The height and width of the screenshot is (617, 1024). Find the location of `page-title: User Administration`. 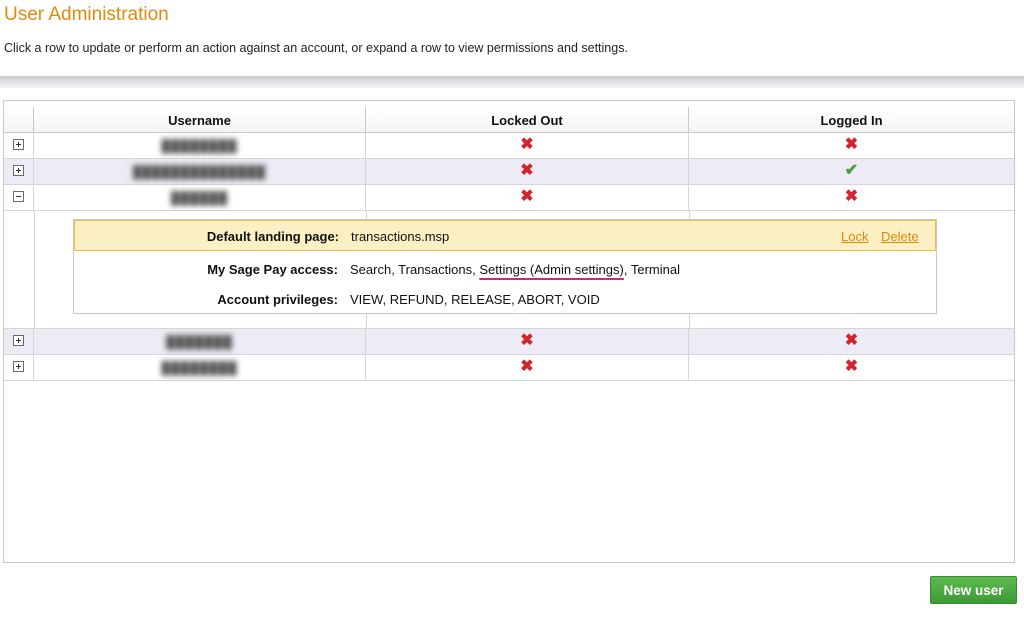

page-title: User Administration is located at coordinates (86, 14).